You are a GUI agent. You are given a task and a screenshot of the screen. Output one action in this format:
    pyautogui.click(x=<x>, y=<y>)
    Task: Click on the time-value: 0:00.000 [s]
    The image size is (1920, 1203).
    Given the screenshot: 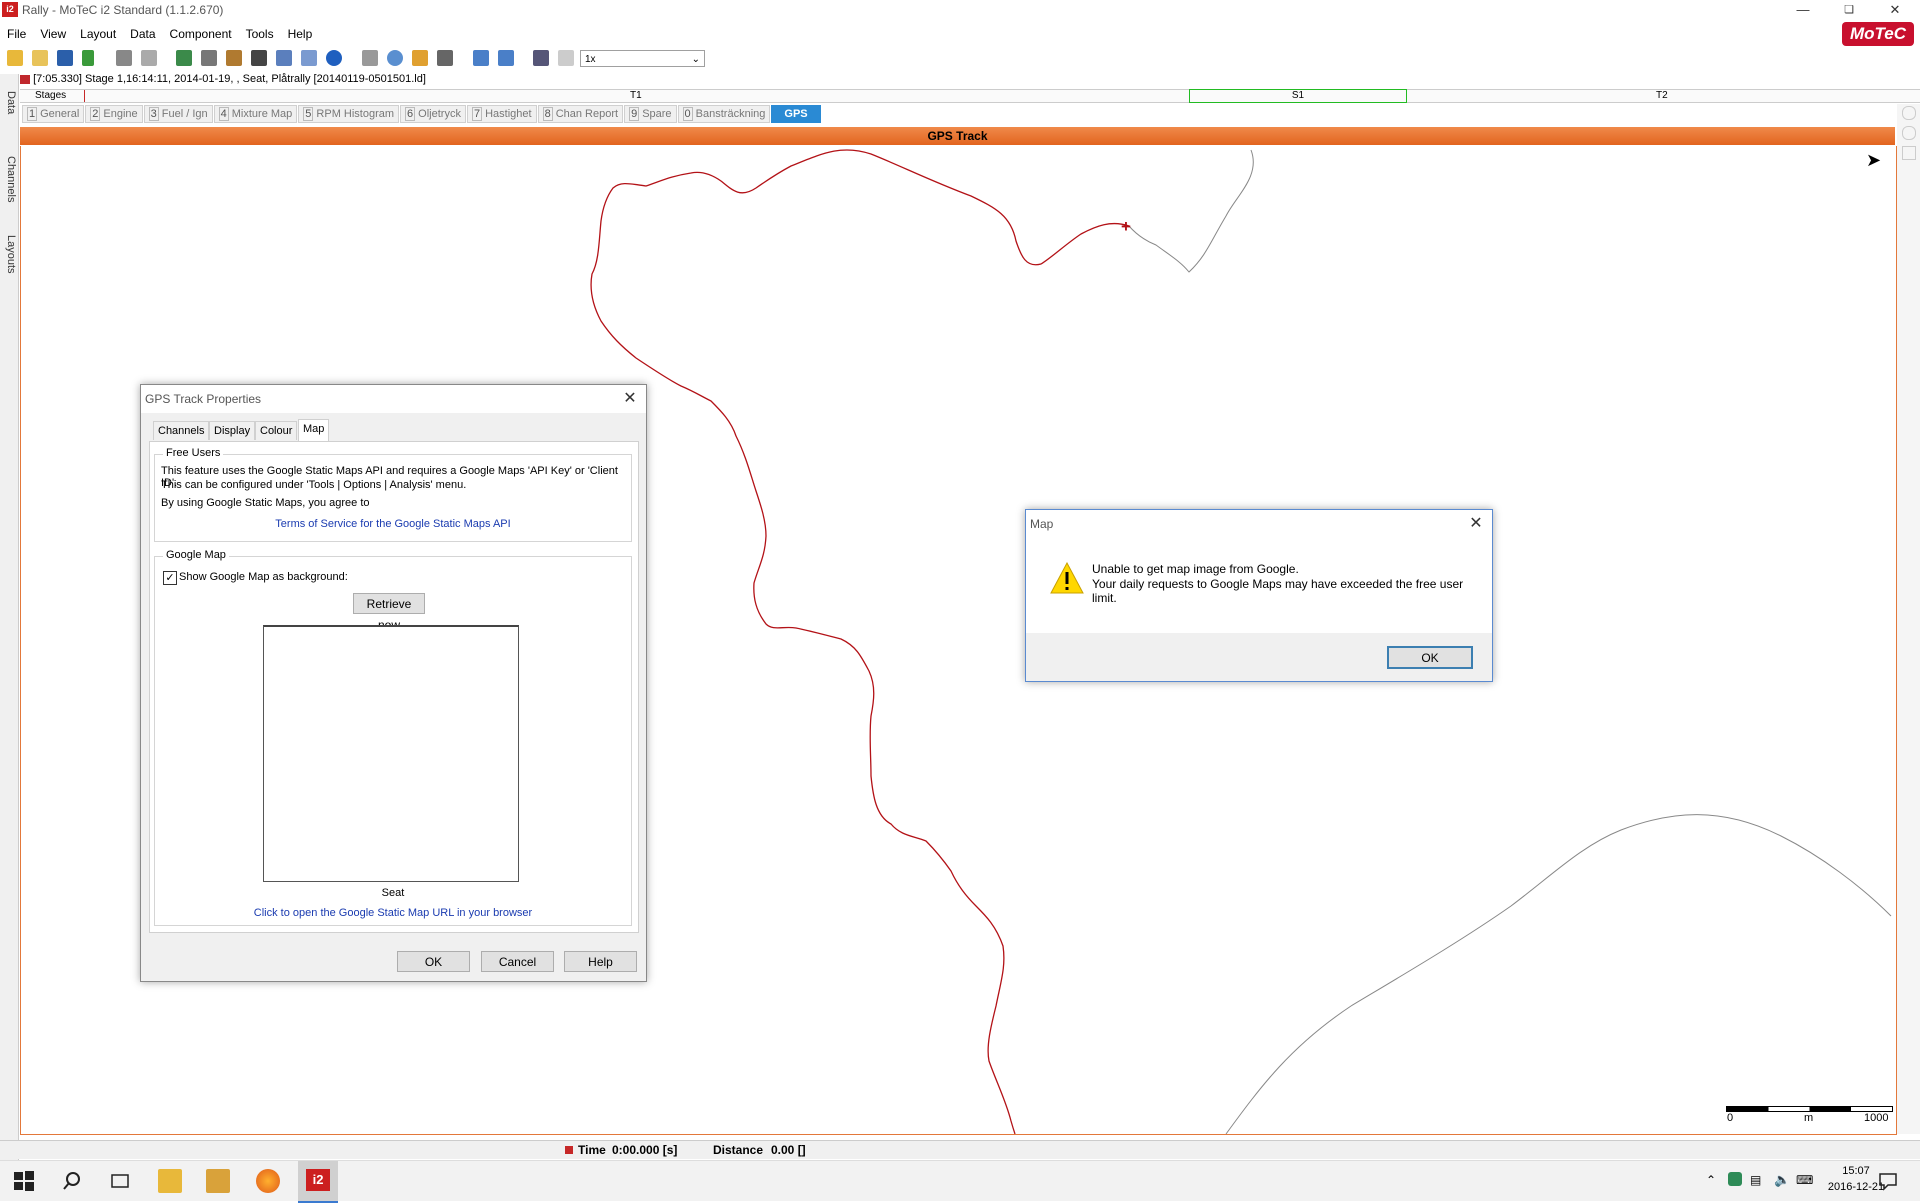 What is the action you would take?
    pyautogui.click(x=645, y=1150)
    